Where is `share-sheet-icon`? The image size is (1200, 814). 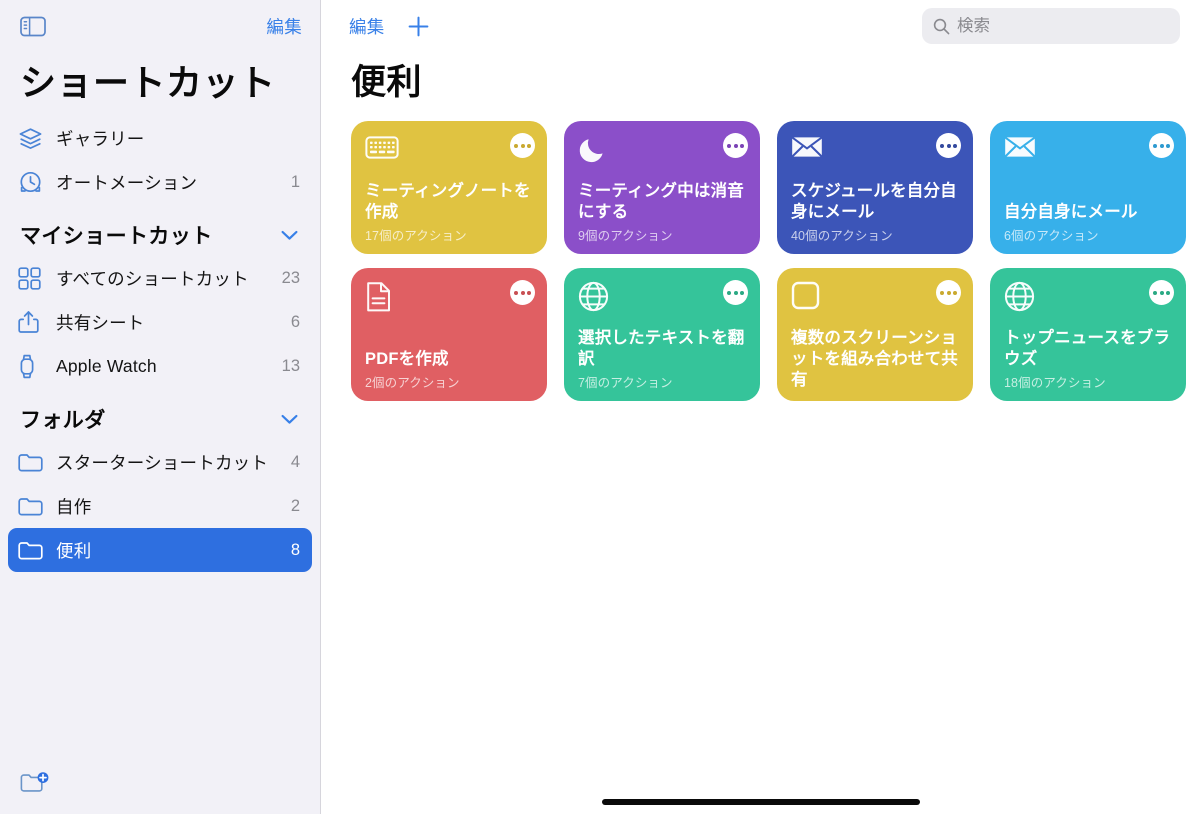 share-sheet-icon is located at coordinates (33, 322).